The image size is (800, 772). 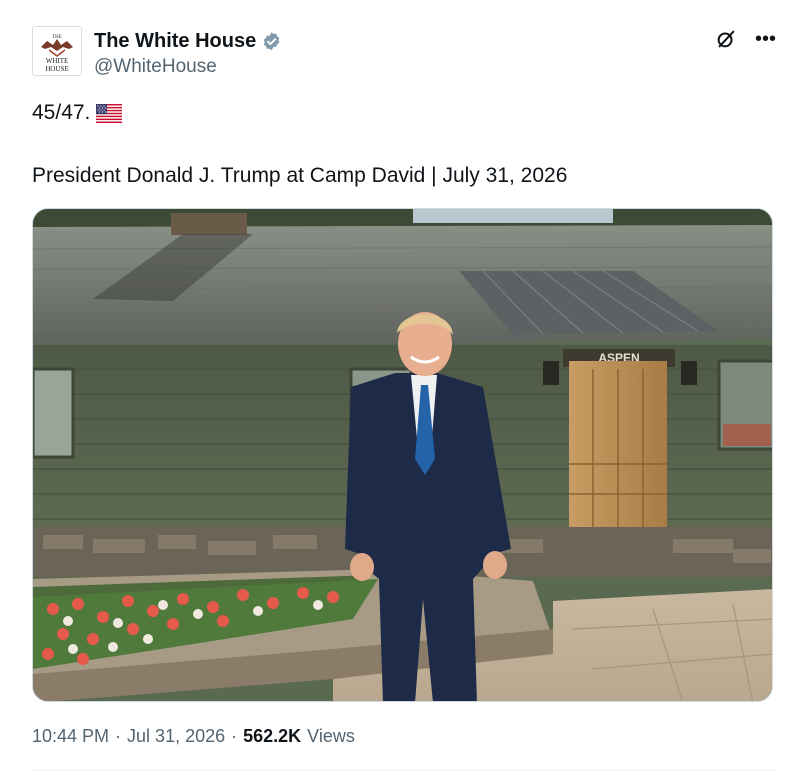 What do you see at coordinates (271, 41) in the screenshot?
I see `verified-badge-icon` at bounding box center [271, 41].